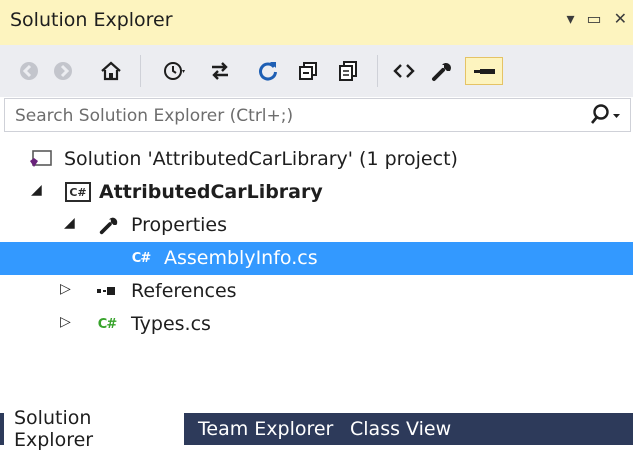  I want to click on toolbar, so click(316, 71).